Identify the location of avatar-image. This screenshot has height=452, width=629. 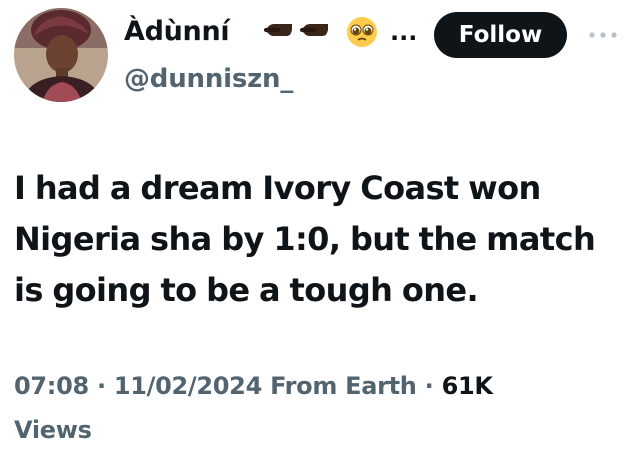
(61, 55).